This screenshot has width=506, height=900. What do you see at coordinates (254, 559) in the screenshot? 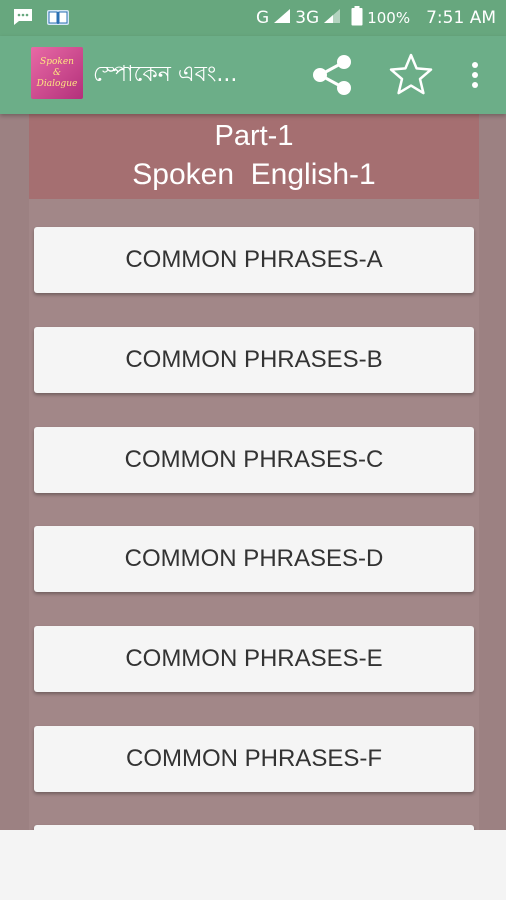
I see `phrase-button-d: COMMON PHRASES-D` at bounding box center [254, 559].